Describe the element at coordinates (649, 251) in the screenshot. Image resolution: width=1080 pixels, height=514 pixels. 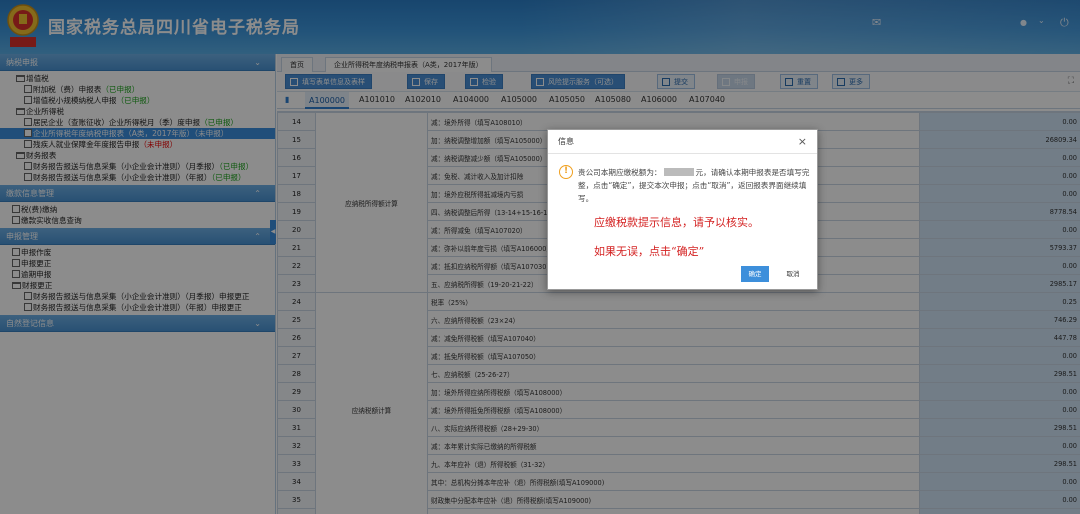
I see `annotation-hint-confirm: 如果无误，点击“确定”` at that location.